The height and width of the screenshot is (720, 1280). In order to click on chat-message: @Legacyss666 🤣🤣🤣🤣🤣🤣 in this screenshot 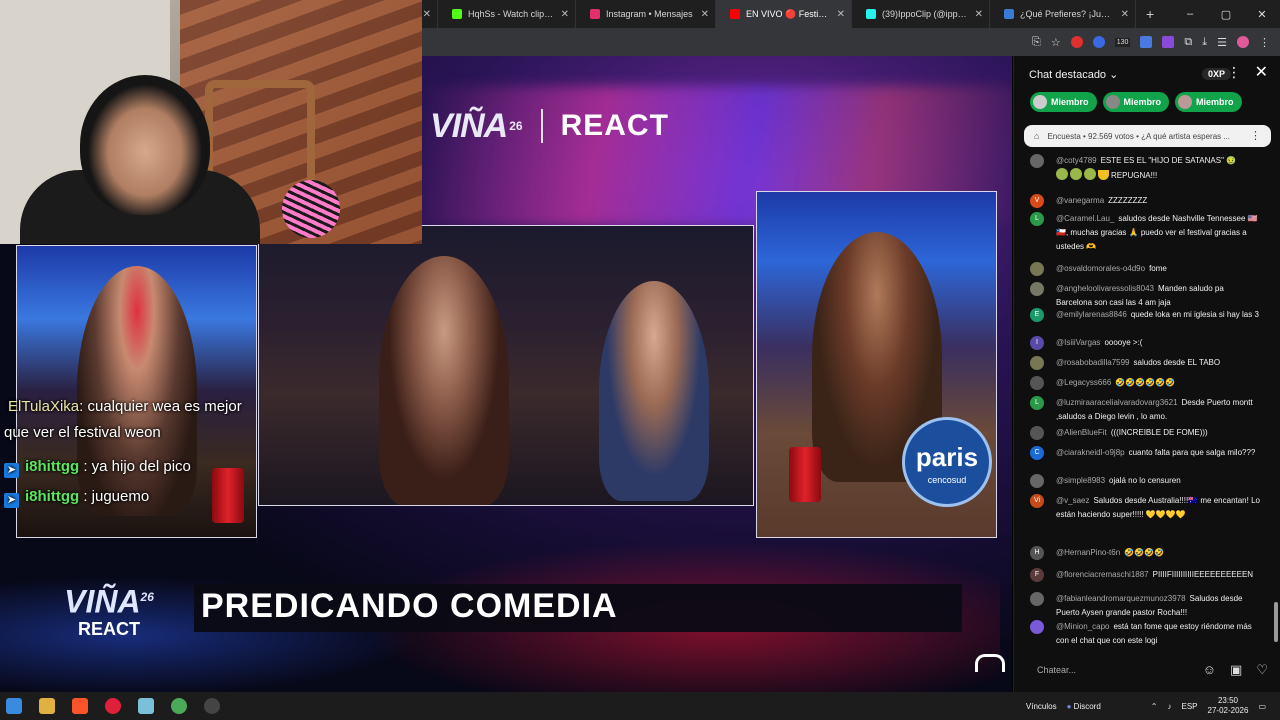, I will do `click(1146, 383)`.